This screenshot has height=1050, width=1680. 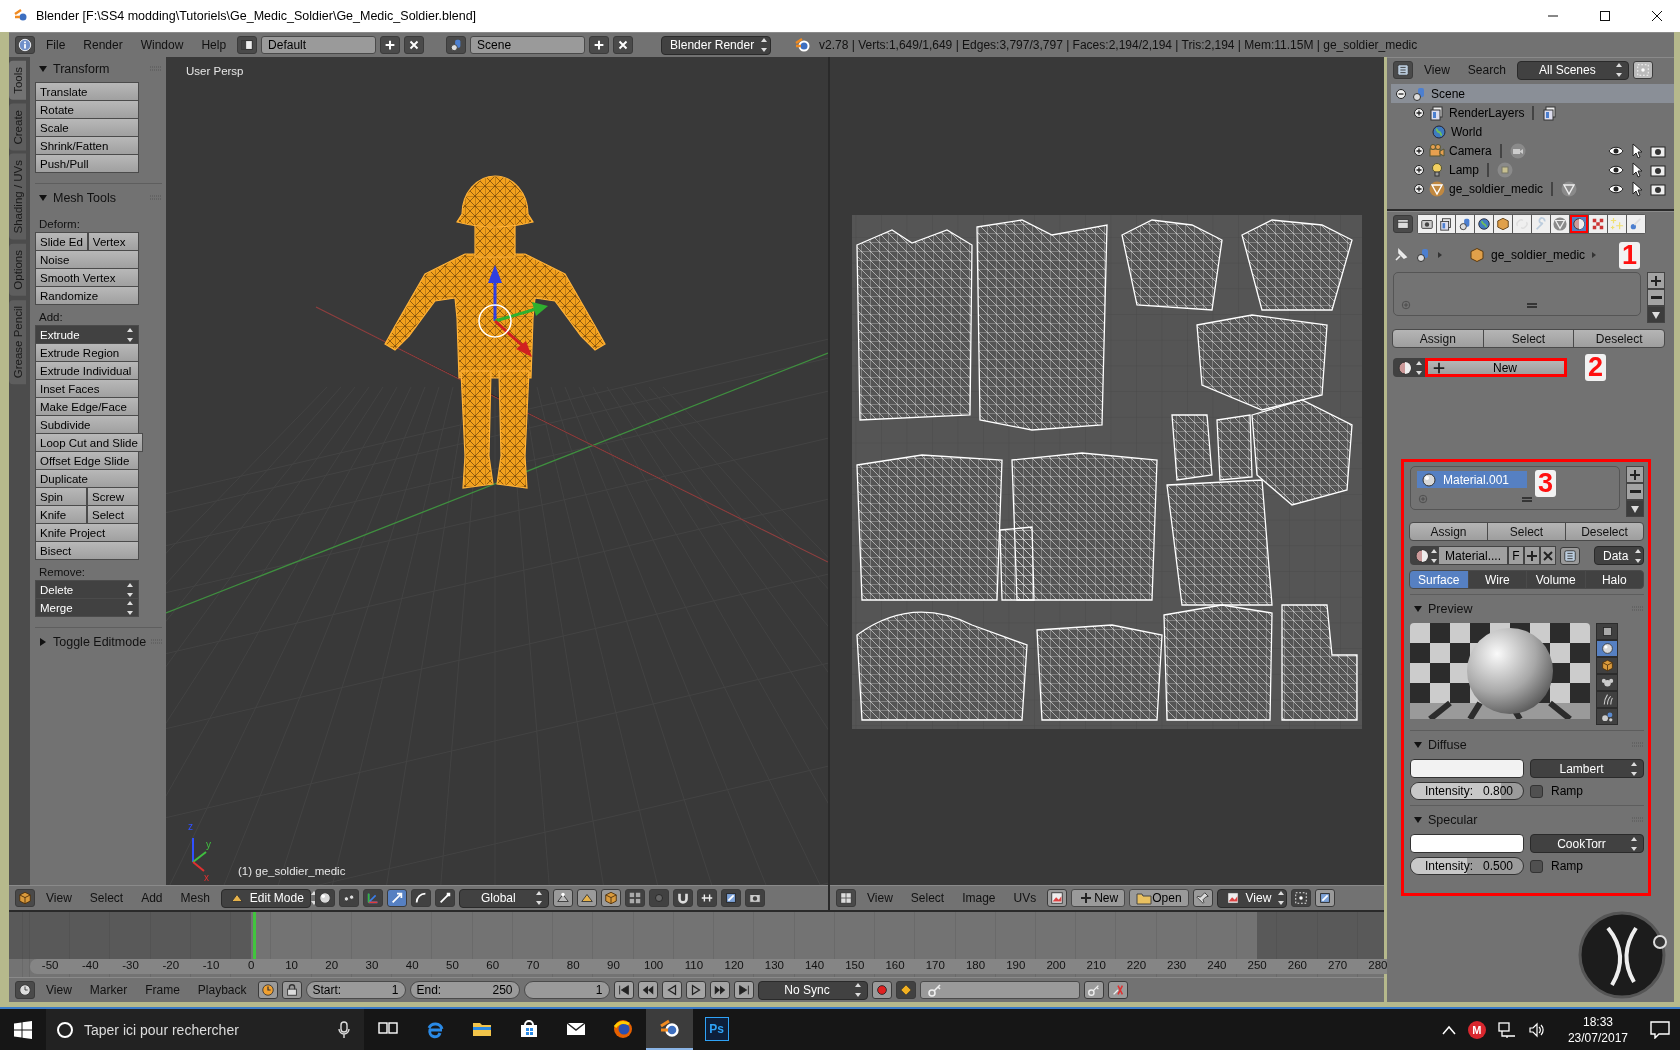 What do you see at coordinates (1556, 579) in the screenshot?
I see `shading-tab: Volume` at bounding box center [1556, 579].